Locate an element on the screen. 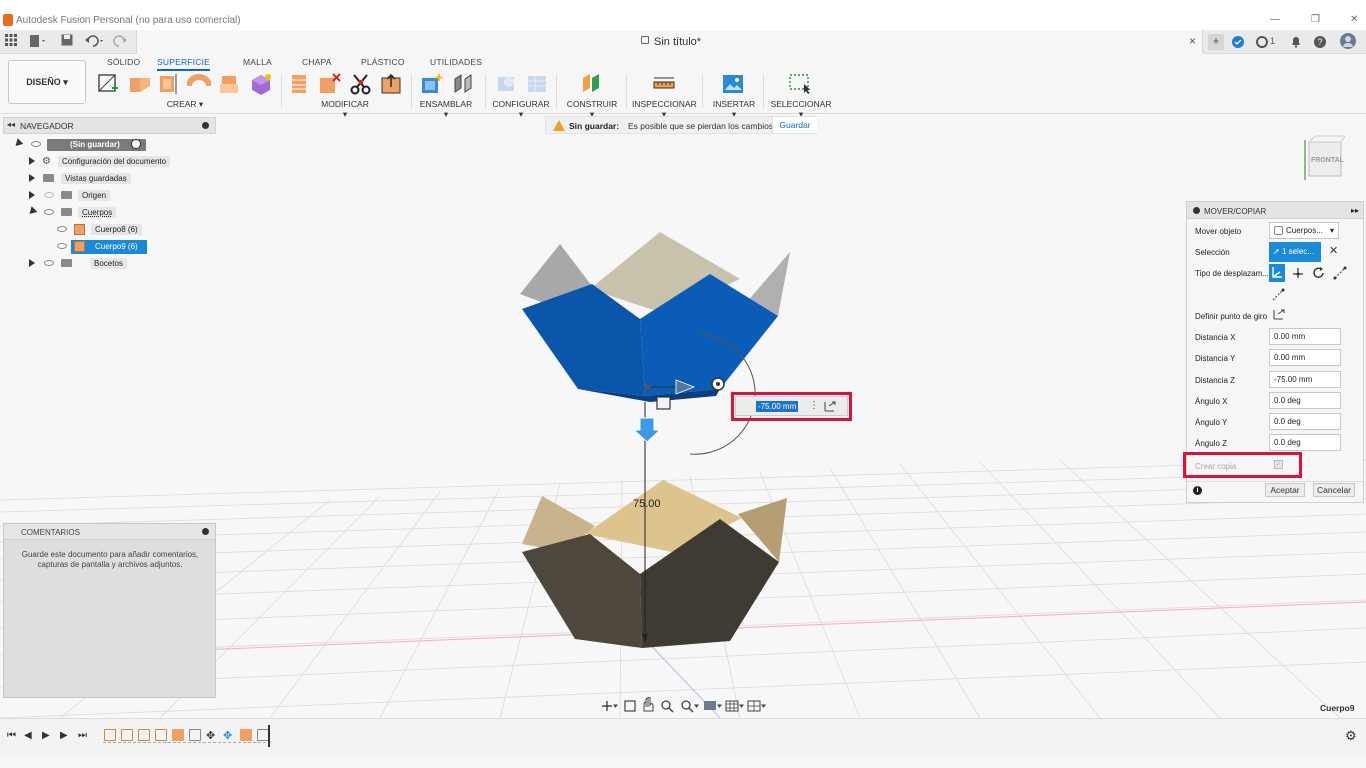 This screenshot has height=768, width=1366. timeline-combine-feature is located at coordinates (246, 735).